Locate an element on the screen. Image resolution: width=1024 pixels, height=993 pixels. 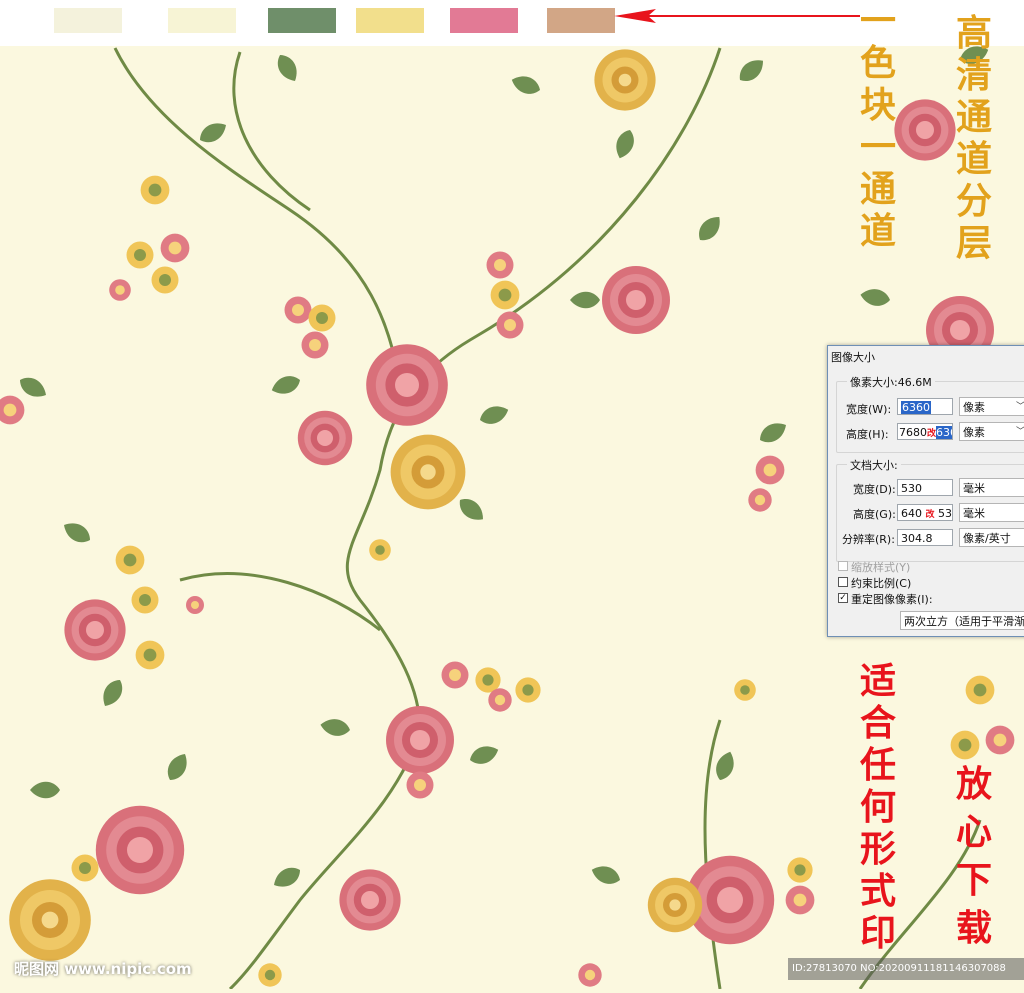
width-value: 6360 is located at coordinates (916, 407).